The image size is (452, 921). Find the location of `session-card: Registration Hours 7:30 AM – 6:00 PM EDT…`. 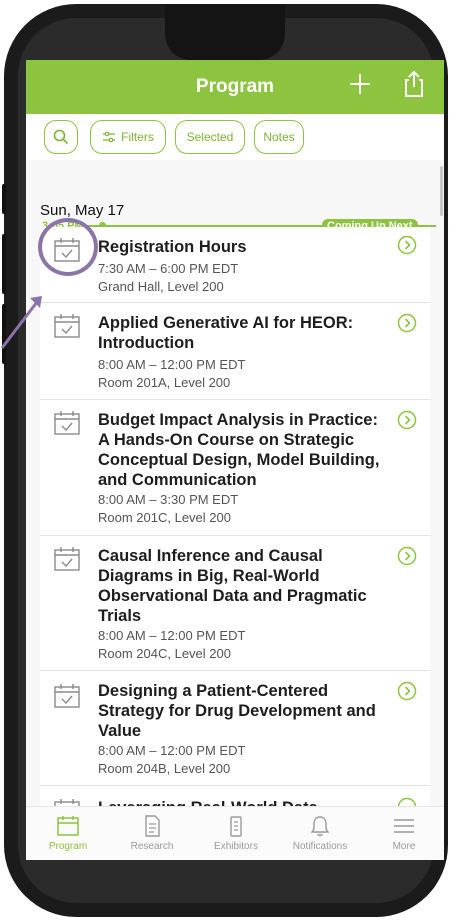

session-card: Registration Hours 7:30 AM – 6:00 PM EDT… is located at coordinates (235, 265).